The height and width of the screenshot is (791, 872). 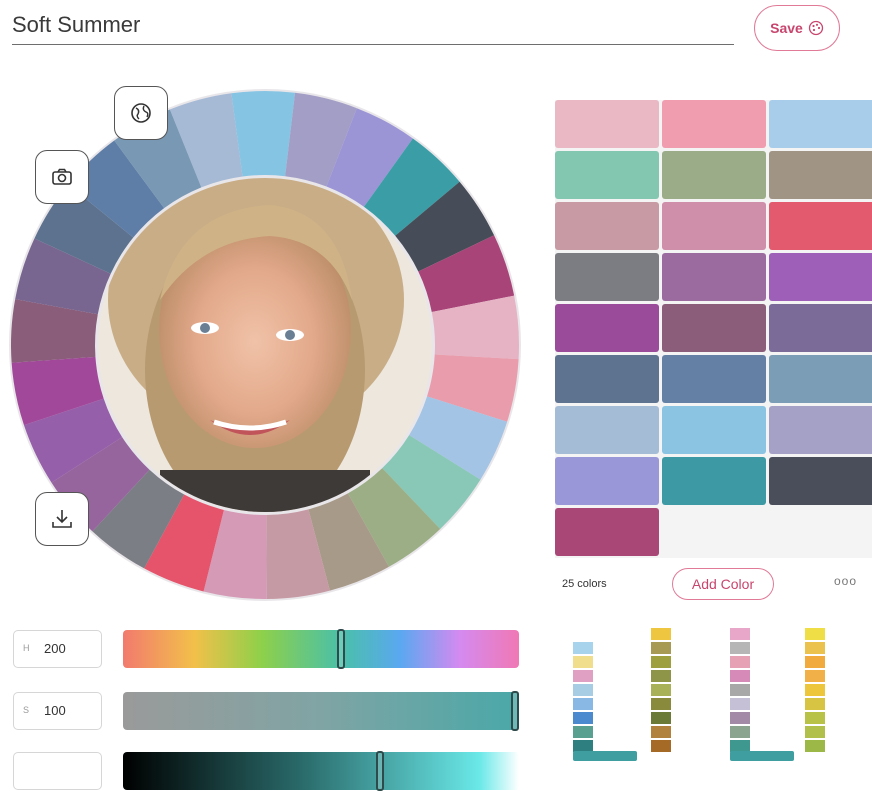 I want to click on hue-slider-thumb, so click(x=340, y=649).